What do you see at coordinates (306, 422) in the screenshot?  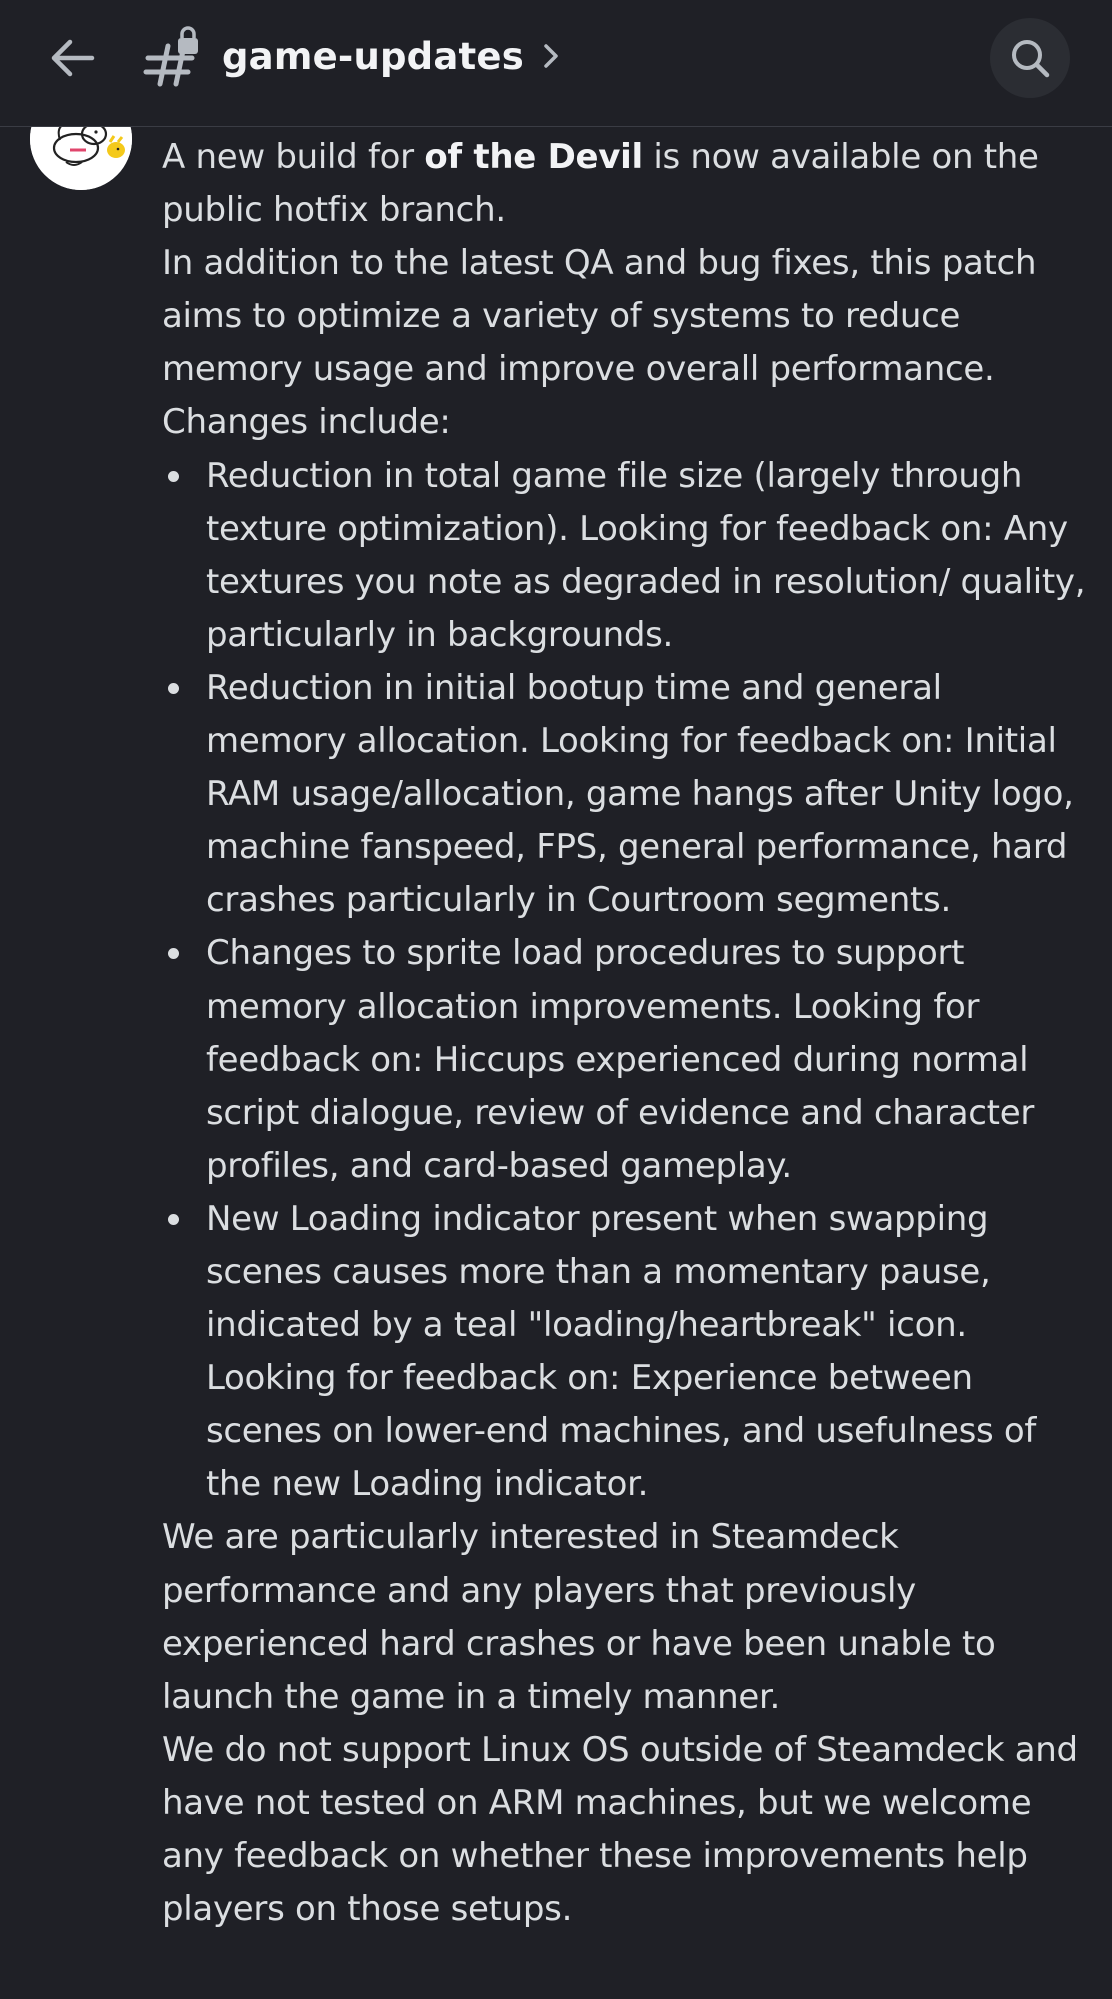 I see `changes-heading: Changes include:` at bounding box center [306, 422].